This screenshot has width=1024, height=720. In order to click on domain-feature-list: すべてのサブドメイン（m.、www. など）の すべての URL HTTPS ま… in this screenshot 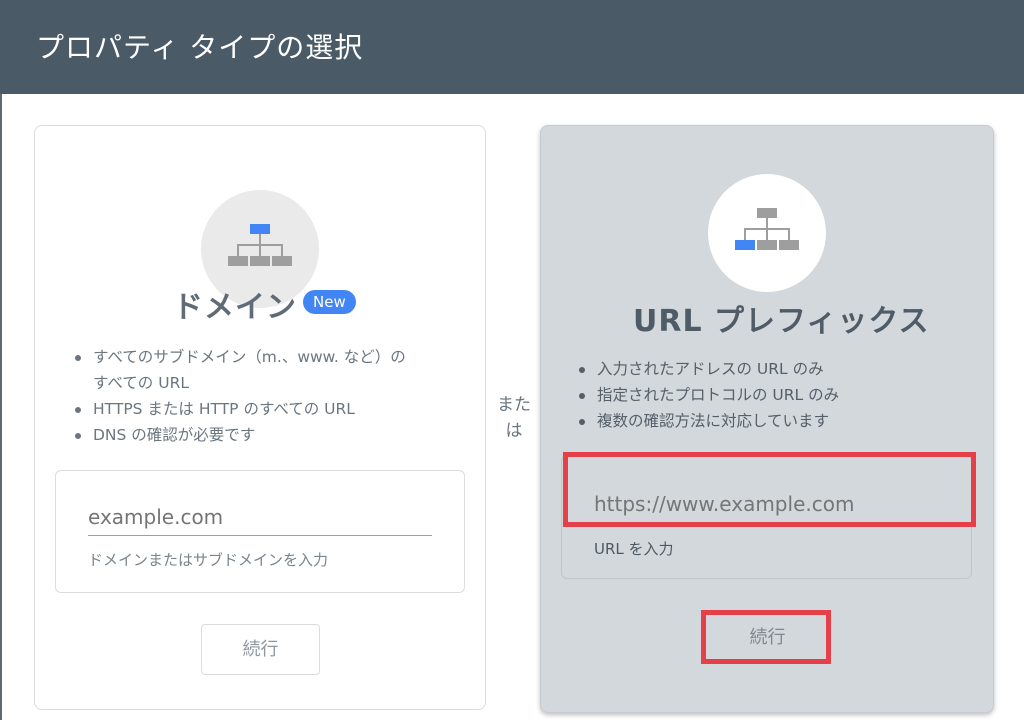, I will do `click(263, 396)`.